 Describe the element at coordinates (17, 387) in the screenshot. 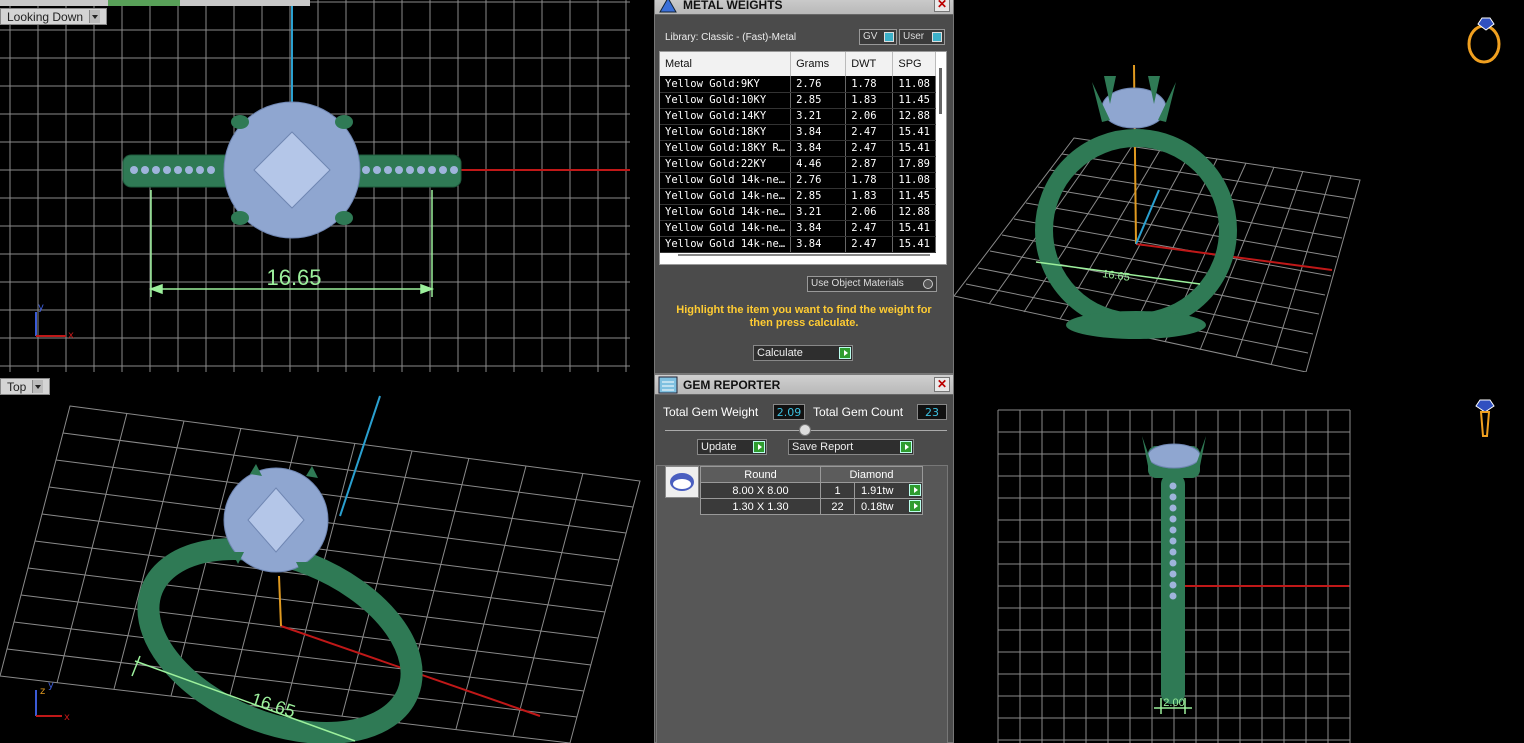

I see `view-label: Top` at that location.